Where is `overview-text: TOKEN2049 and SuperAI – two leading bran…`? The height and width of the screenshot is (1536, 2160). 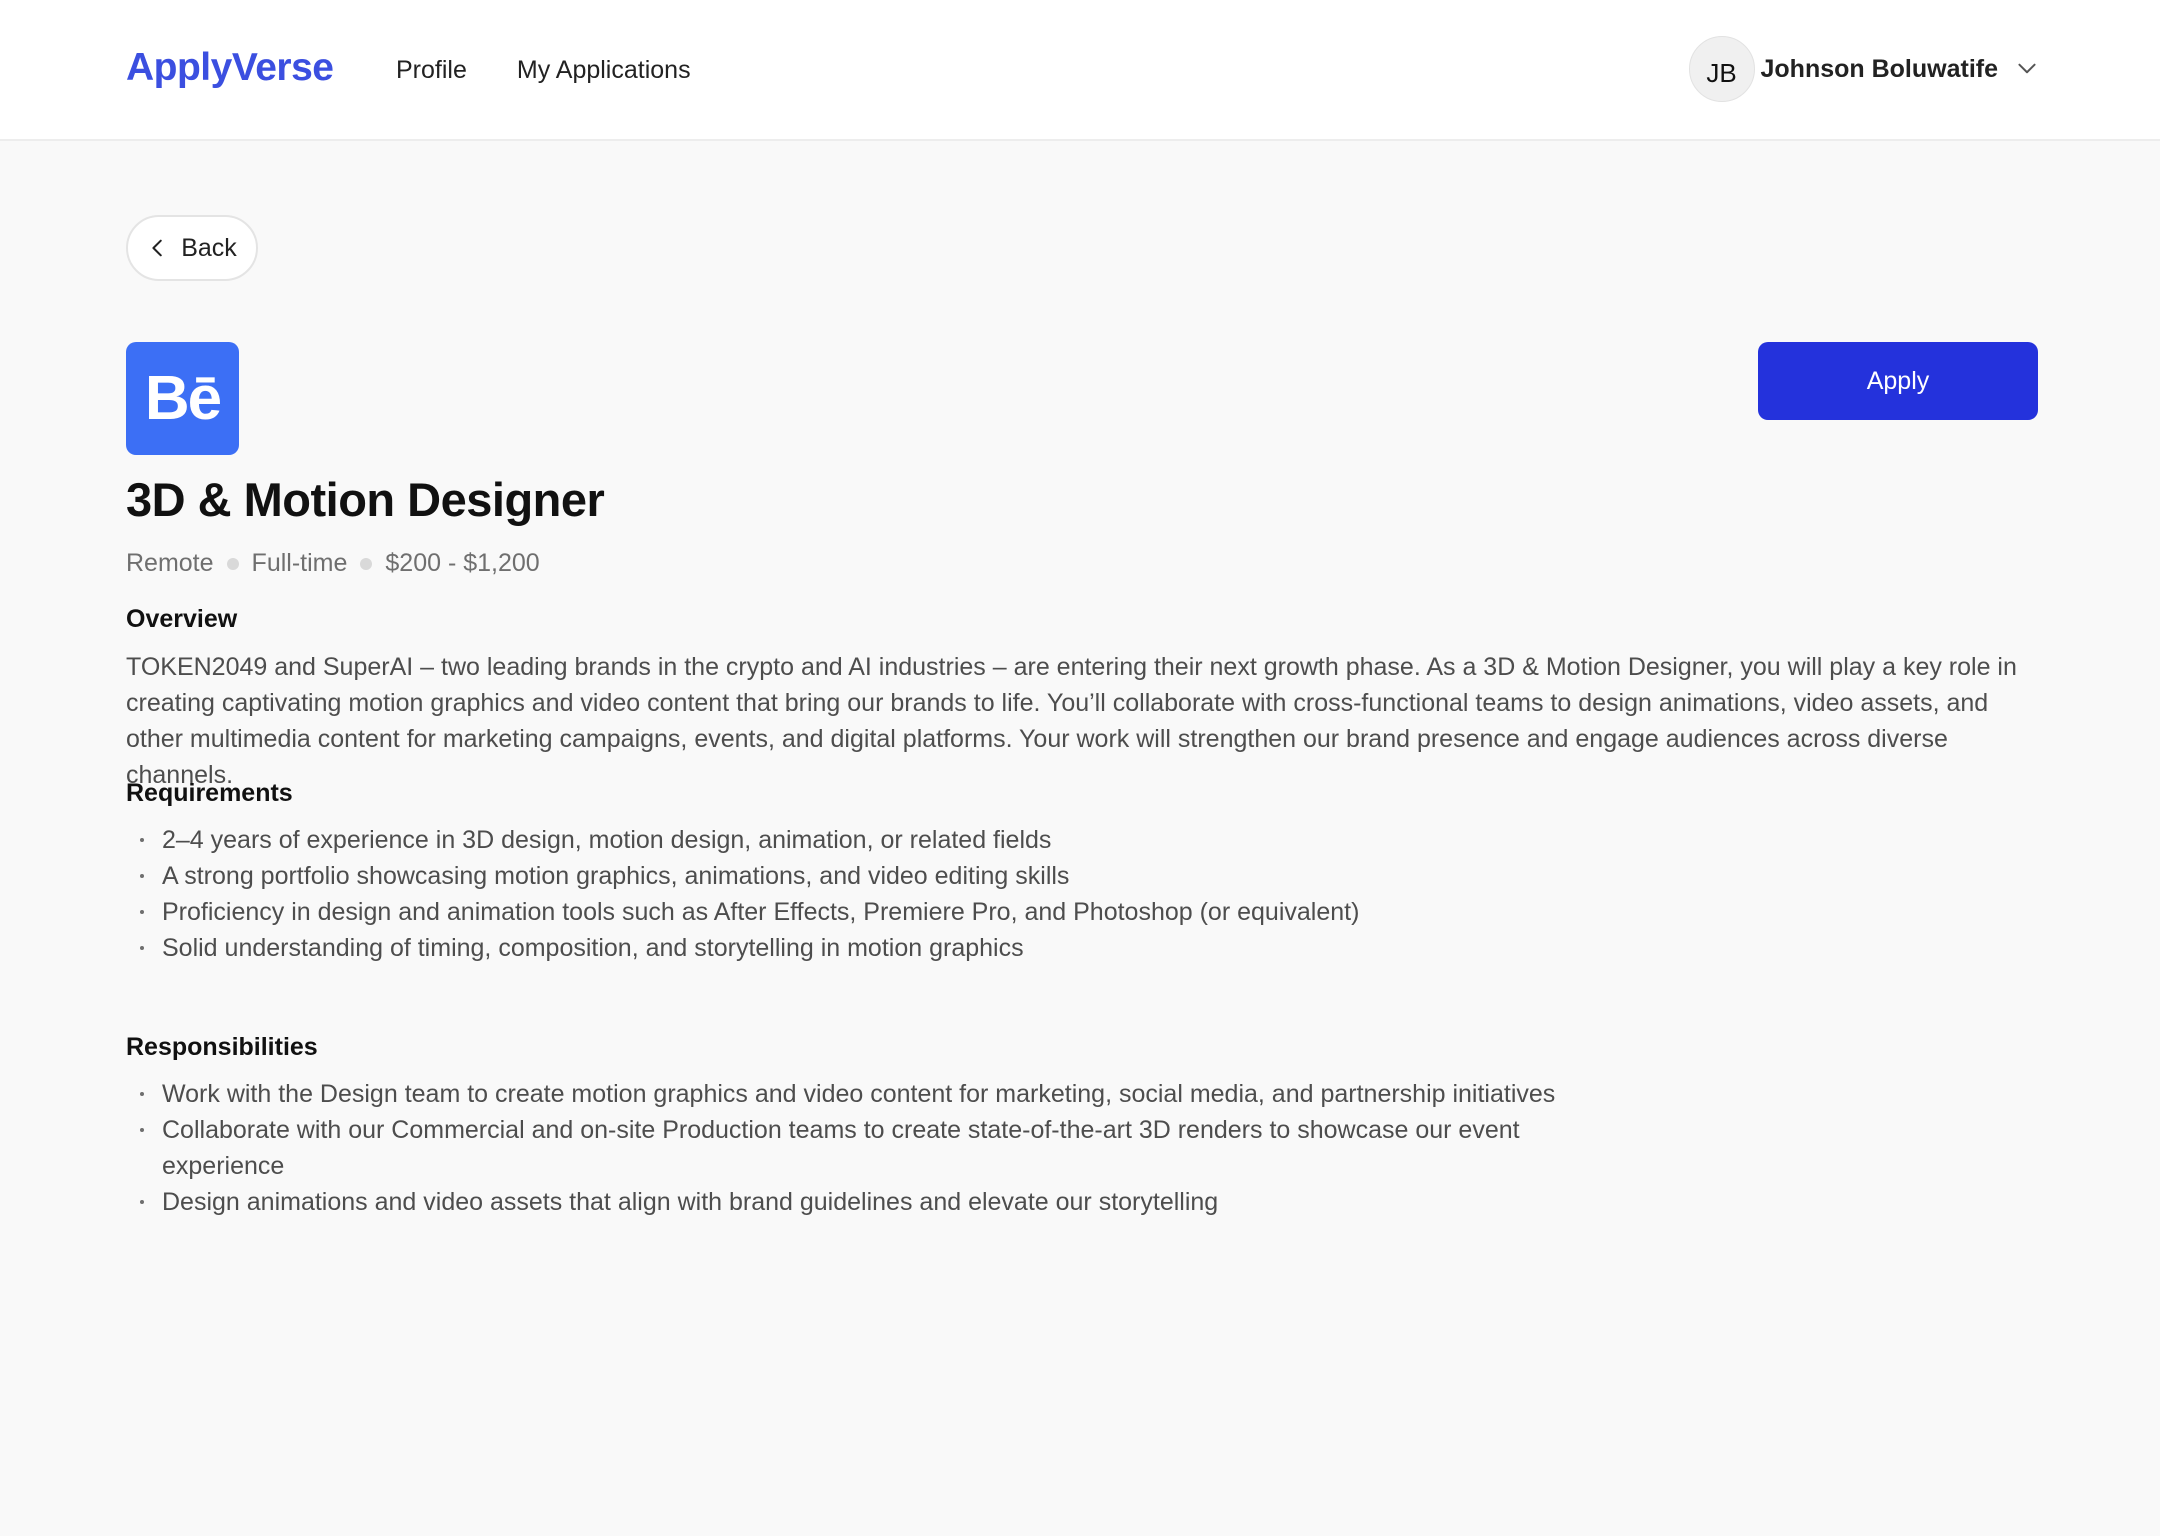
overview-text: TOKEN2049 and SuperAI – two leading bran… is located at coordinates (1071, 721).